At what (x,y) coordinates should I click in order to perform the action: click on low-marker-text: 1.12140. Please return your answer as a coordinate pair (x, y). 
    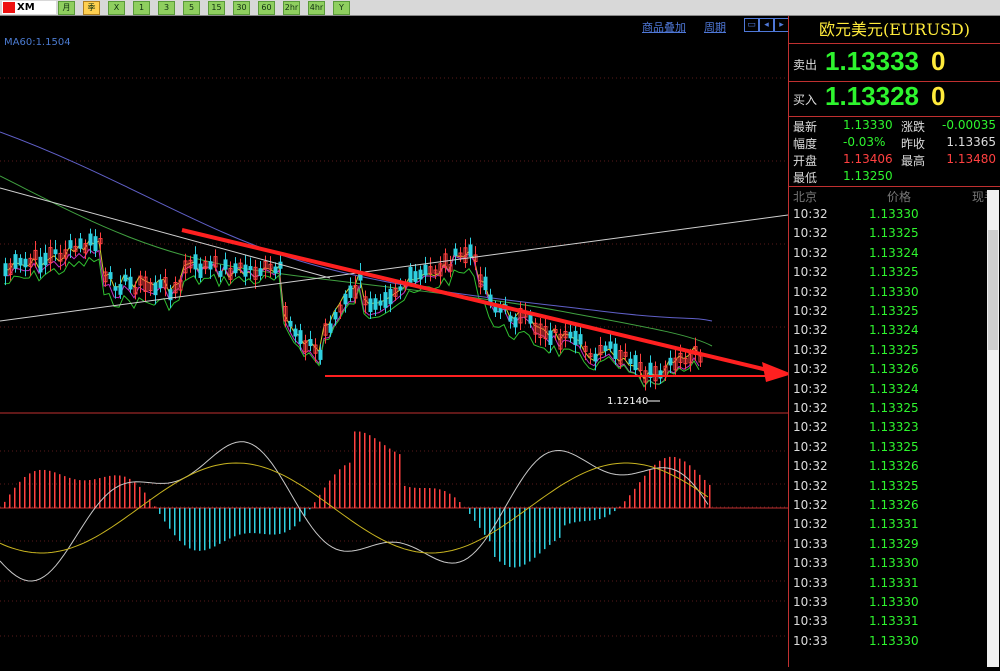
    Looking at the image, I should click on (627, 401).